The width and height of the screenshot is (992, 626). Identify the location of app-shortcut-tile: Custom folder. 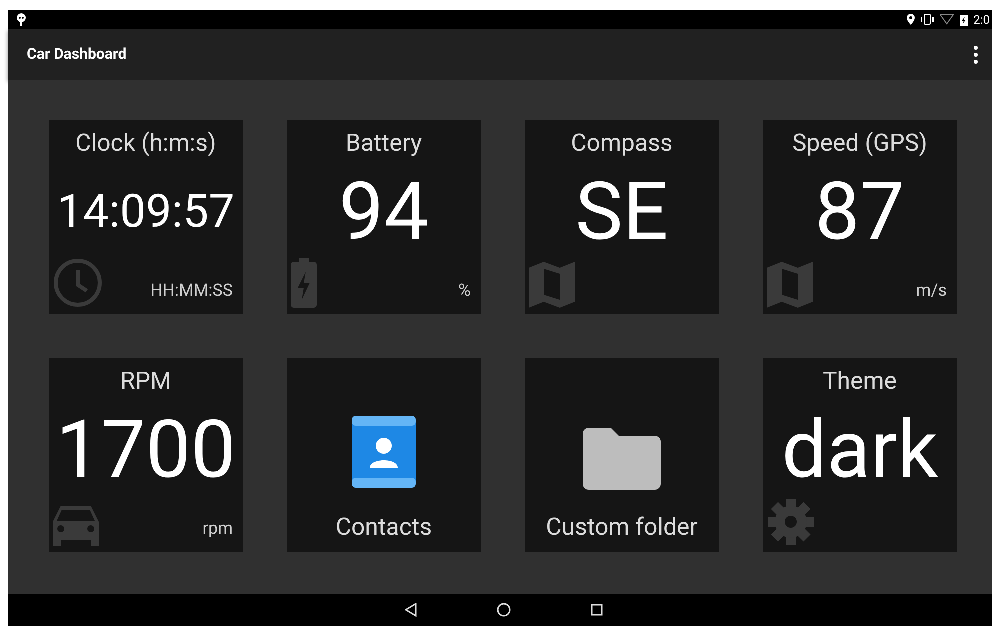
(622, 455).